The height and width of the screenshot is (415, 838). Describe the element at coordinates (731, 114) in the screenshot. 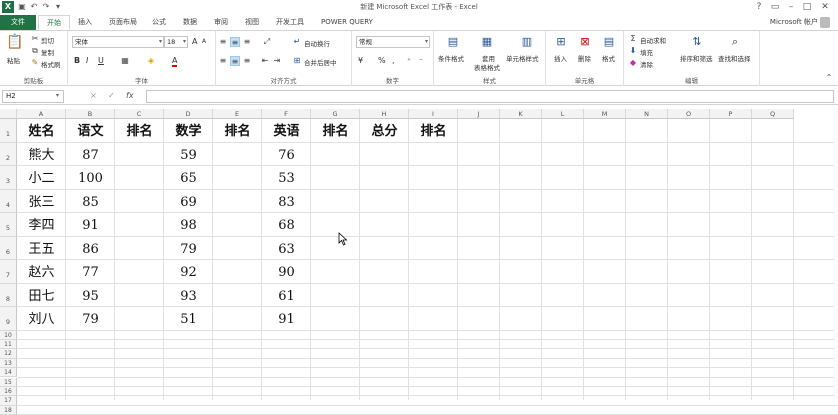

I see `column-header-P: P` at that location.